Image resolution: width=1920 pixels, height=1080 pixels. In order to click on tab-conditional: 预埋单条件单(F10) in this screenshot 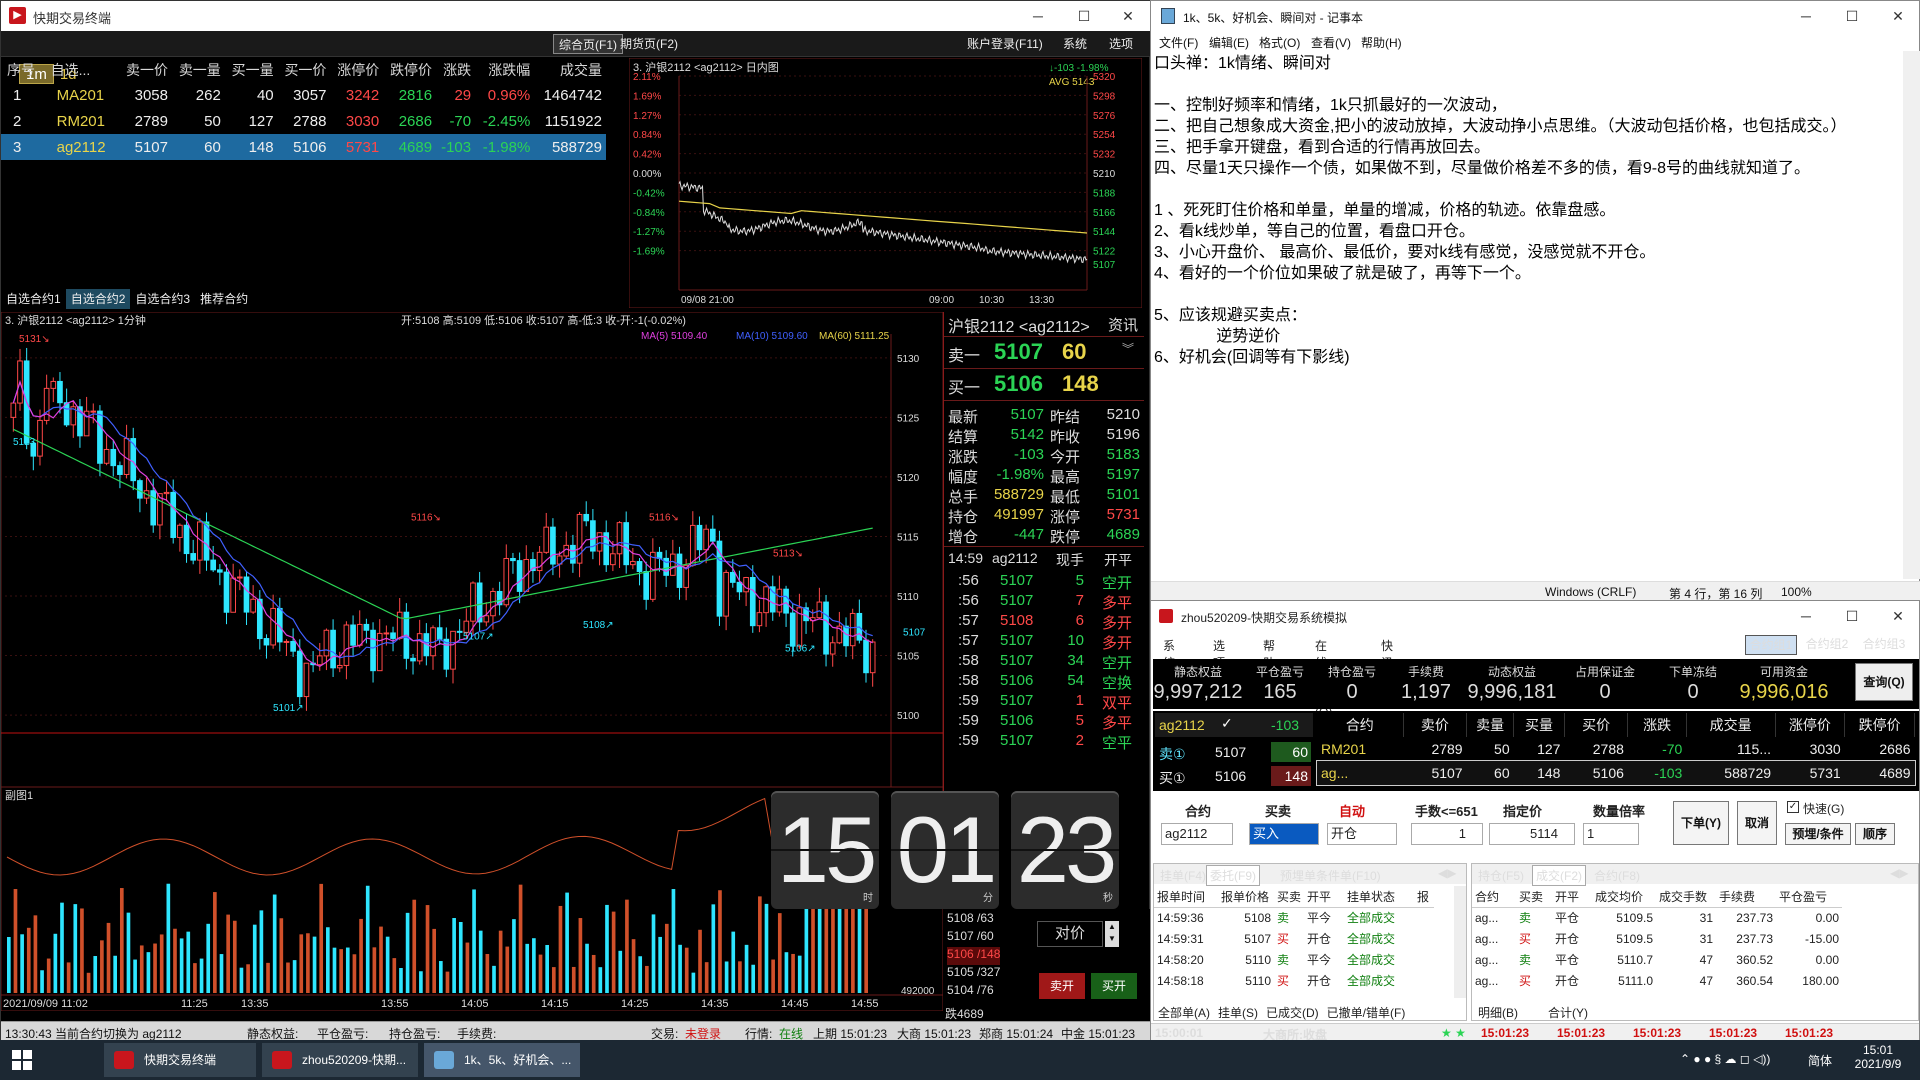, I will do `click(1330, 875)`.